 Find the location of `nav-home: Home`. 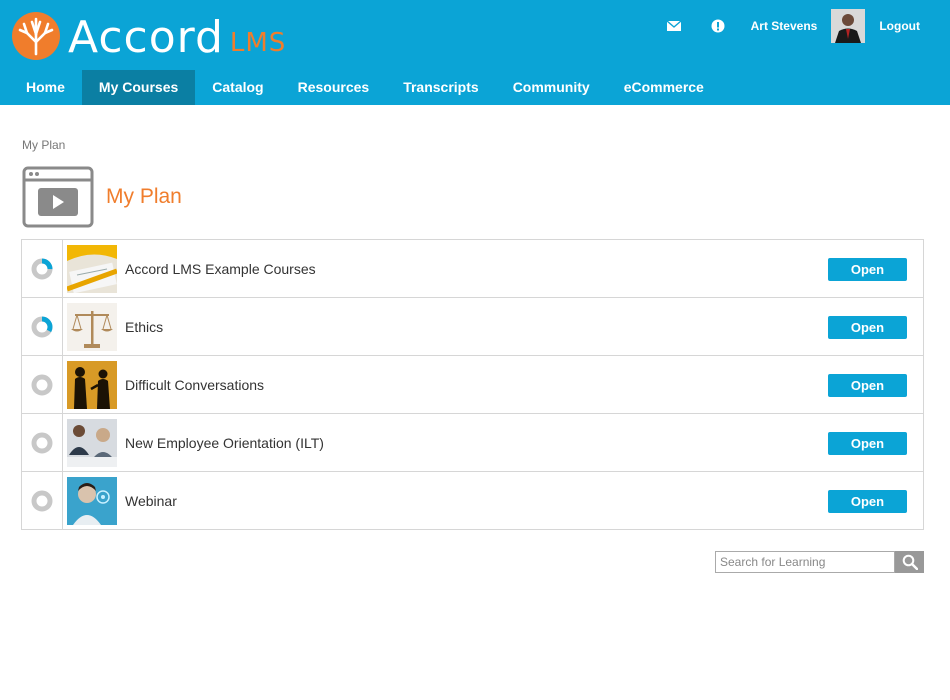

nav-home: Home is located at coordinates (45, 87).